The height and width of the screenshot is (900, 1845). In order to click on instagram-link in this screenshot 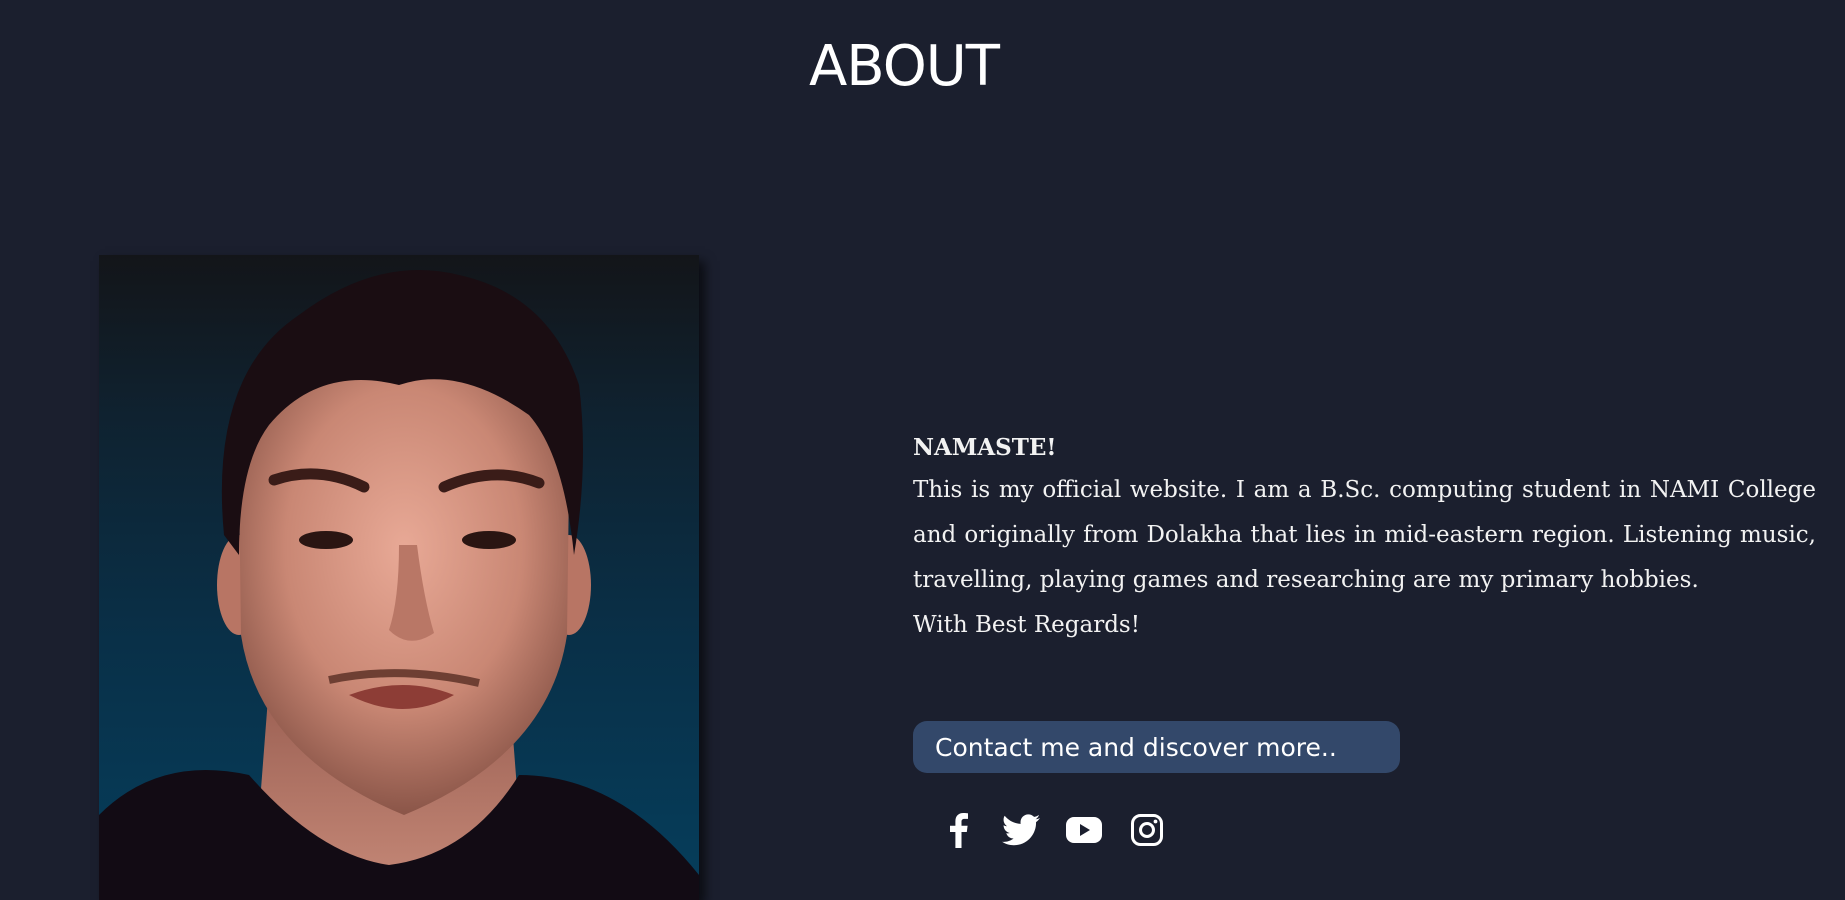, I will do `click(1147, 832)`.